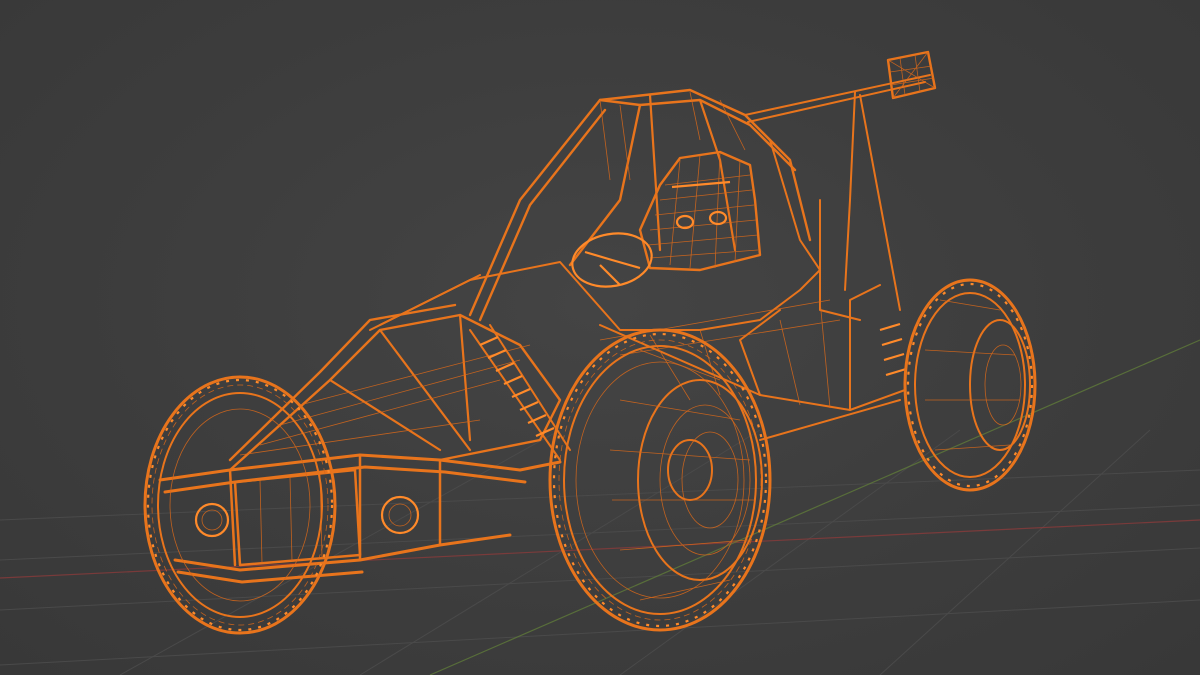 The image size is (1200, 675). Describe the element at coordinates (699, 198) in the screenshot. I see `roll-cage` at that location.